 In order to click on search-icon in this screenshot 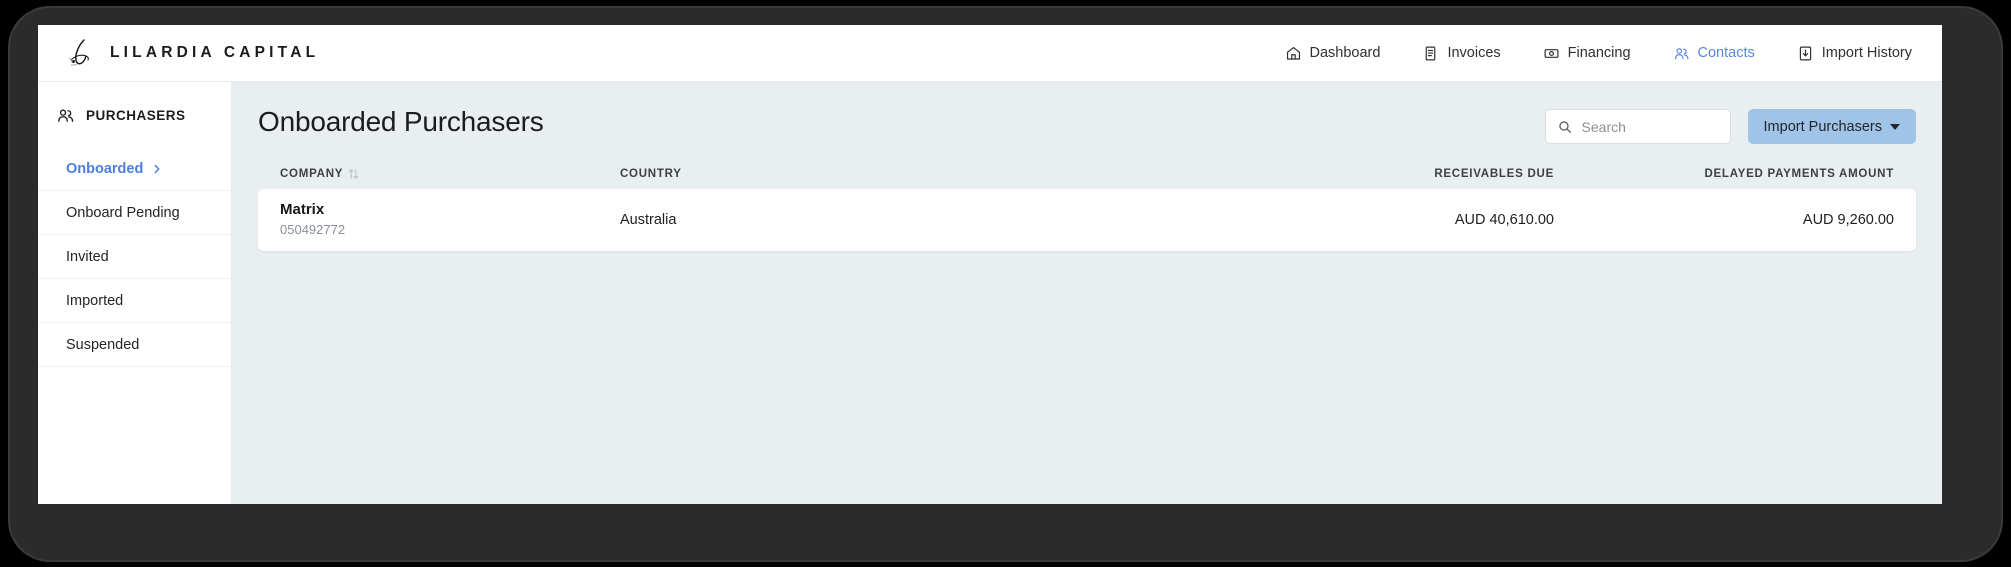, I will do `click(1564, 126)`.